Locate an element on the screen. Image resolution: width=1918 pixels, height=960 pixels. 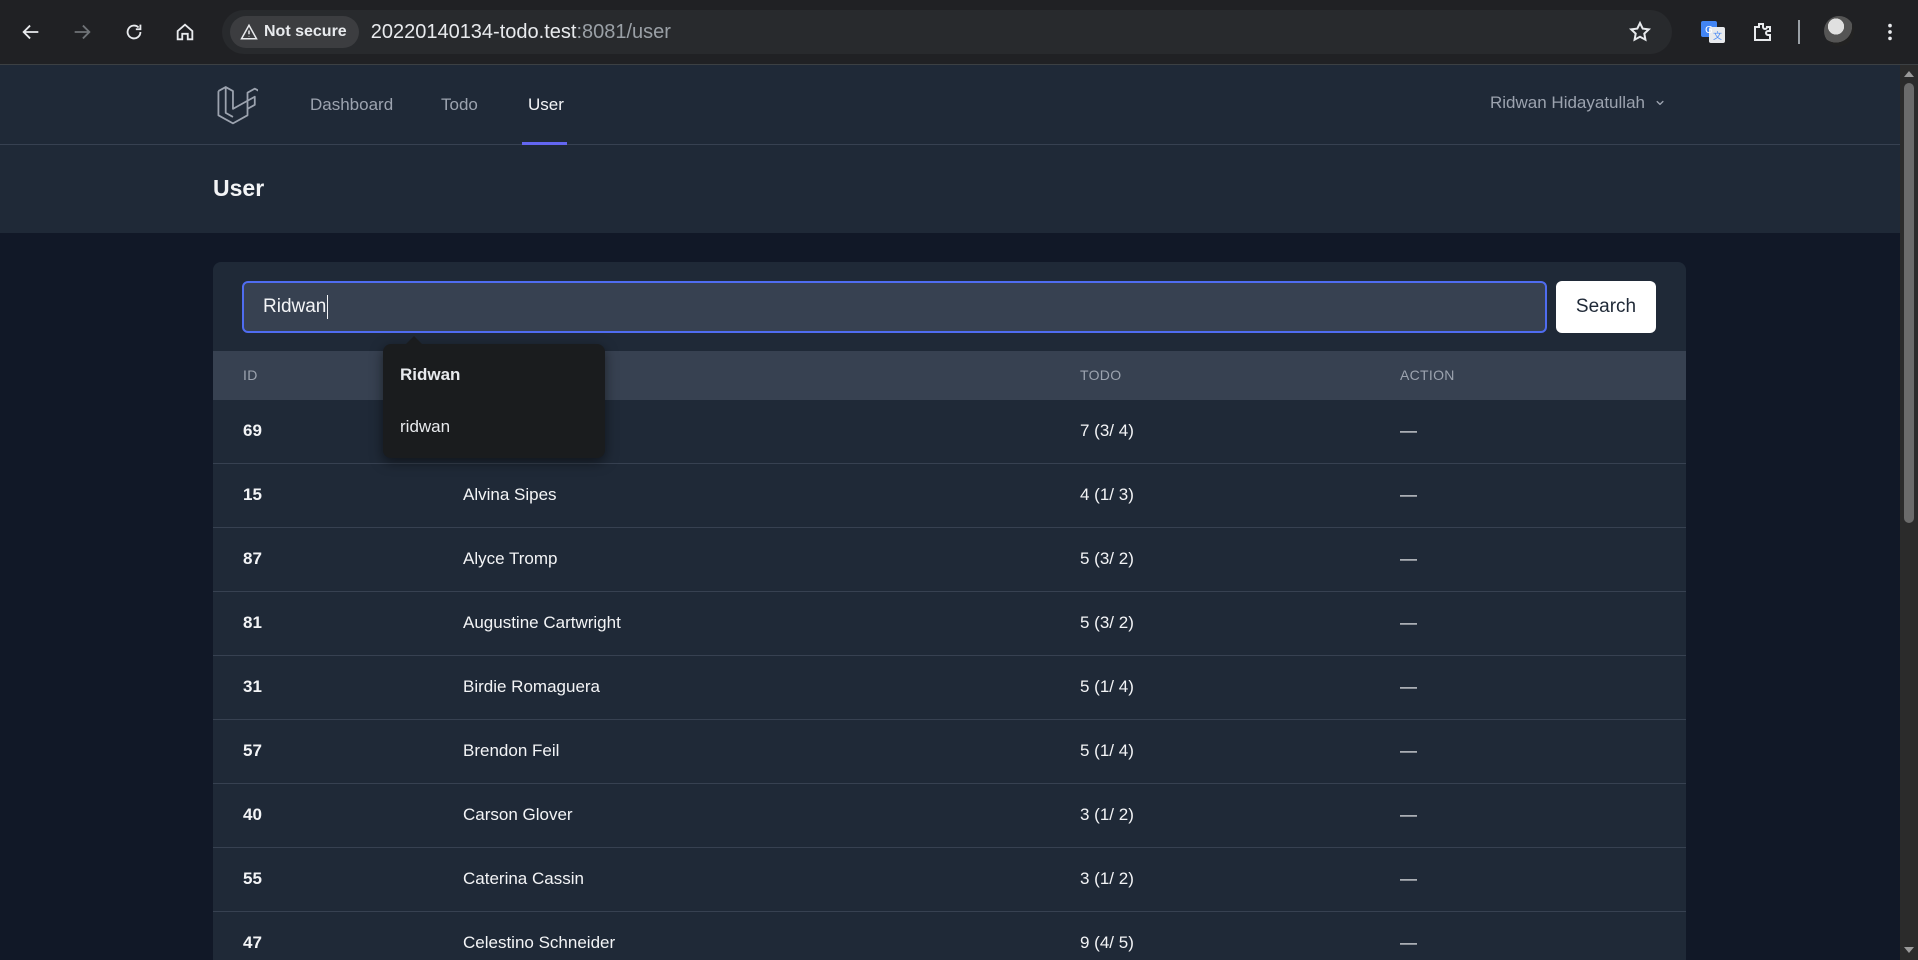
cell-name: Alyce Tromp is located at coordinates (510, 558).